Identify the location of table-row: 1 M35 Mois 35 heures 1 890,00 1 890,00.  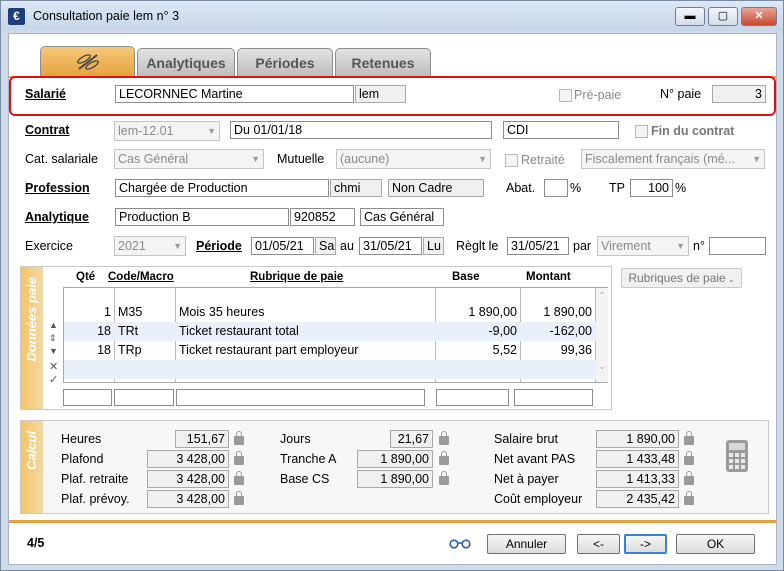
(335, 312).